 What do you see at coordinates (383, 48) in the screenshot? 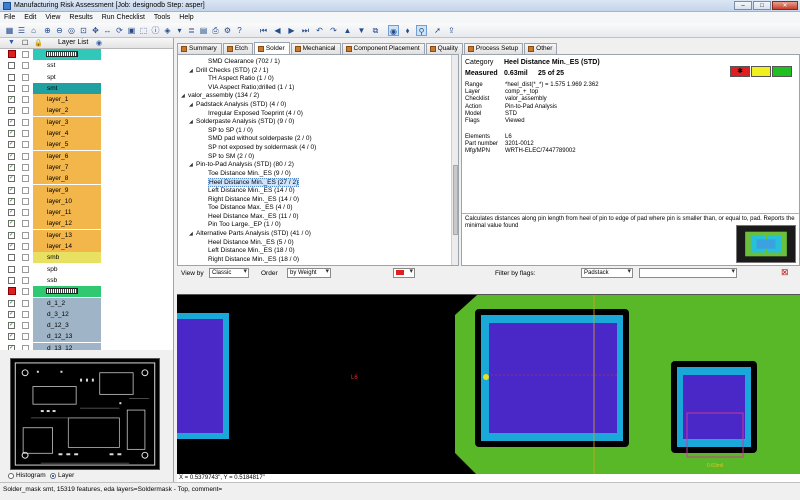
I see `tab-component-placement: Component Placement` at bounding box center [383, 48].